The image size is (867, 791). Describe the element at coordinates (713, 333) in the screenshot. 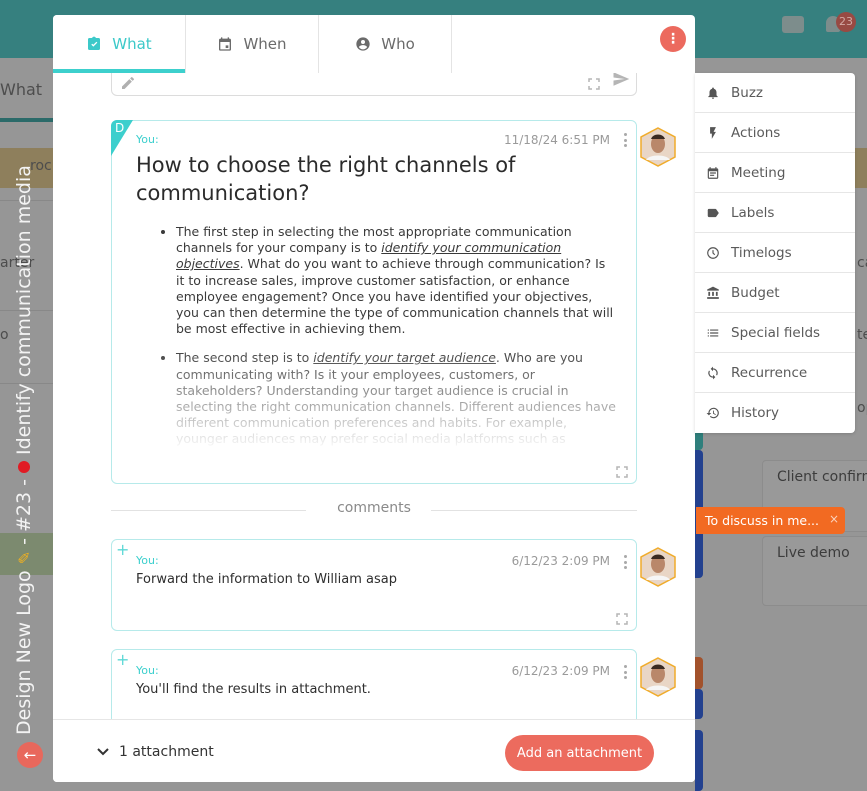

I see `list-icon` at that location.